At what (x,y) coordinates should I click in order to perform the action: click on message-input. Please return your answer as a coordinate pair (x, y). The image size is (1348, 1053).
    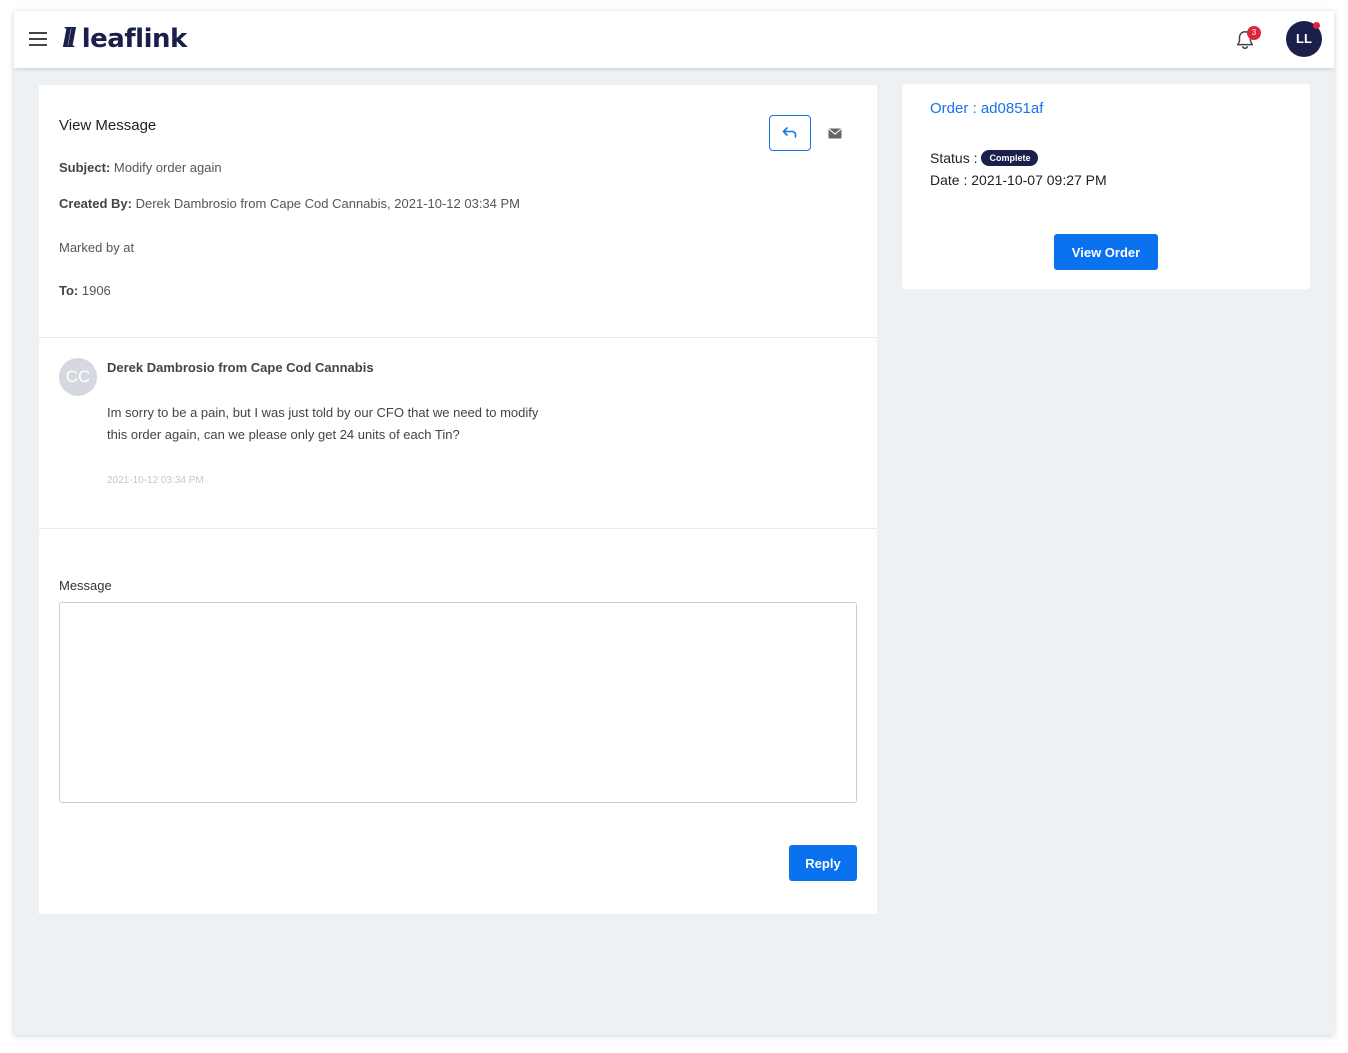
    Looking at the image, I should click on (458, 702).